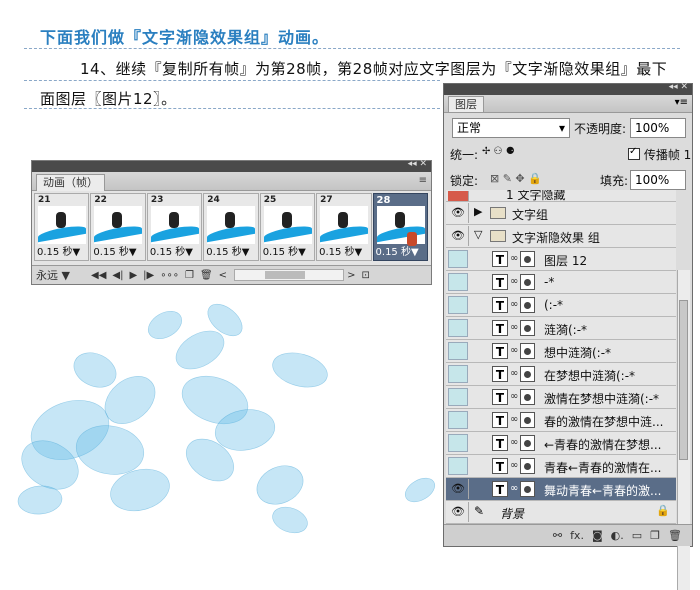 This screenshot has height=590, width=700. Describe the element at coordinates (577, 535) in the screenshot. I see `fx-icon: fx.` at that location.